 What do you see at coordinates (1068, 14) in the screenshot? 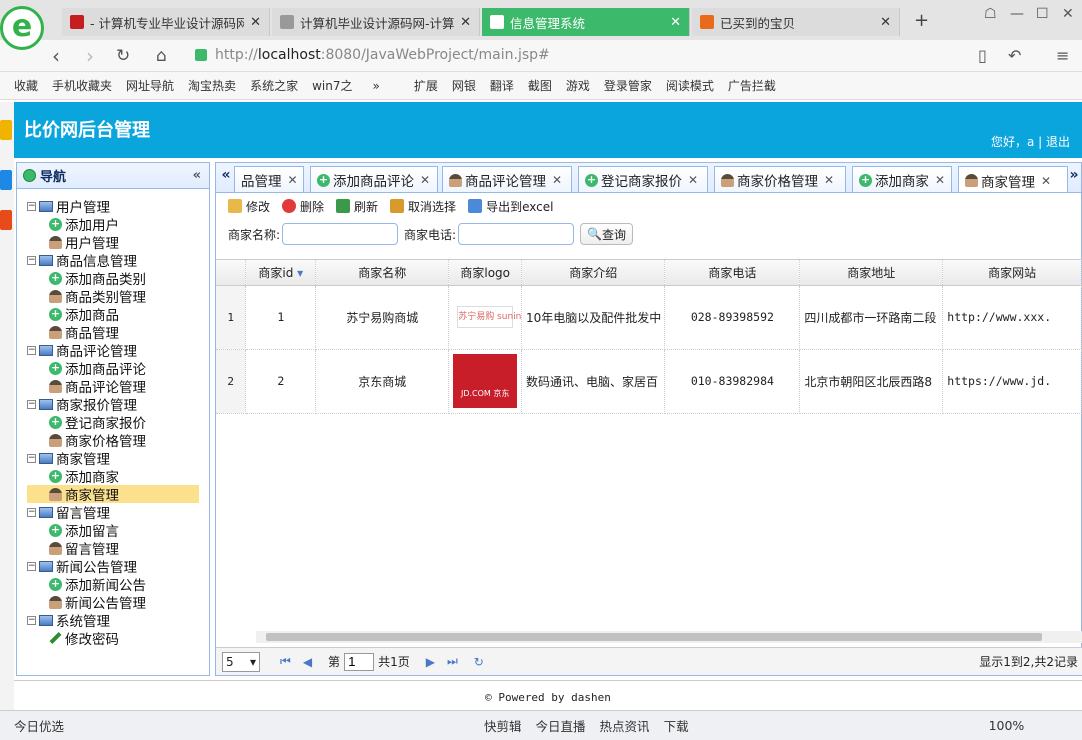
I see `close-window-button: ✕` at bounding box center [1068, 14].